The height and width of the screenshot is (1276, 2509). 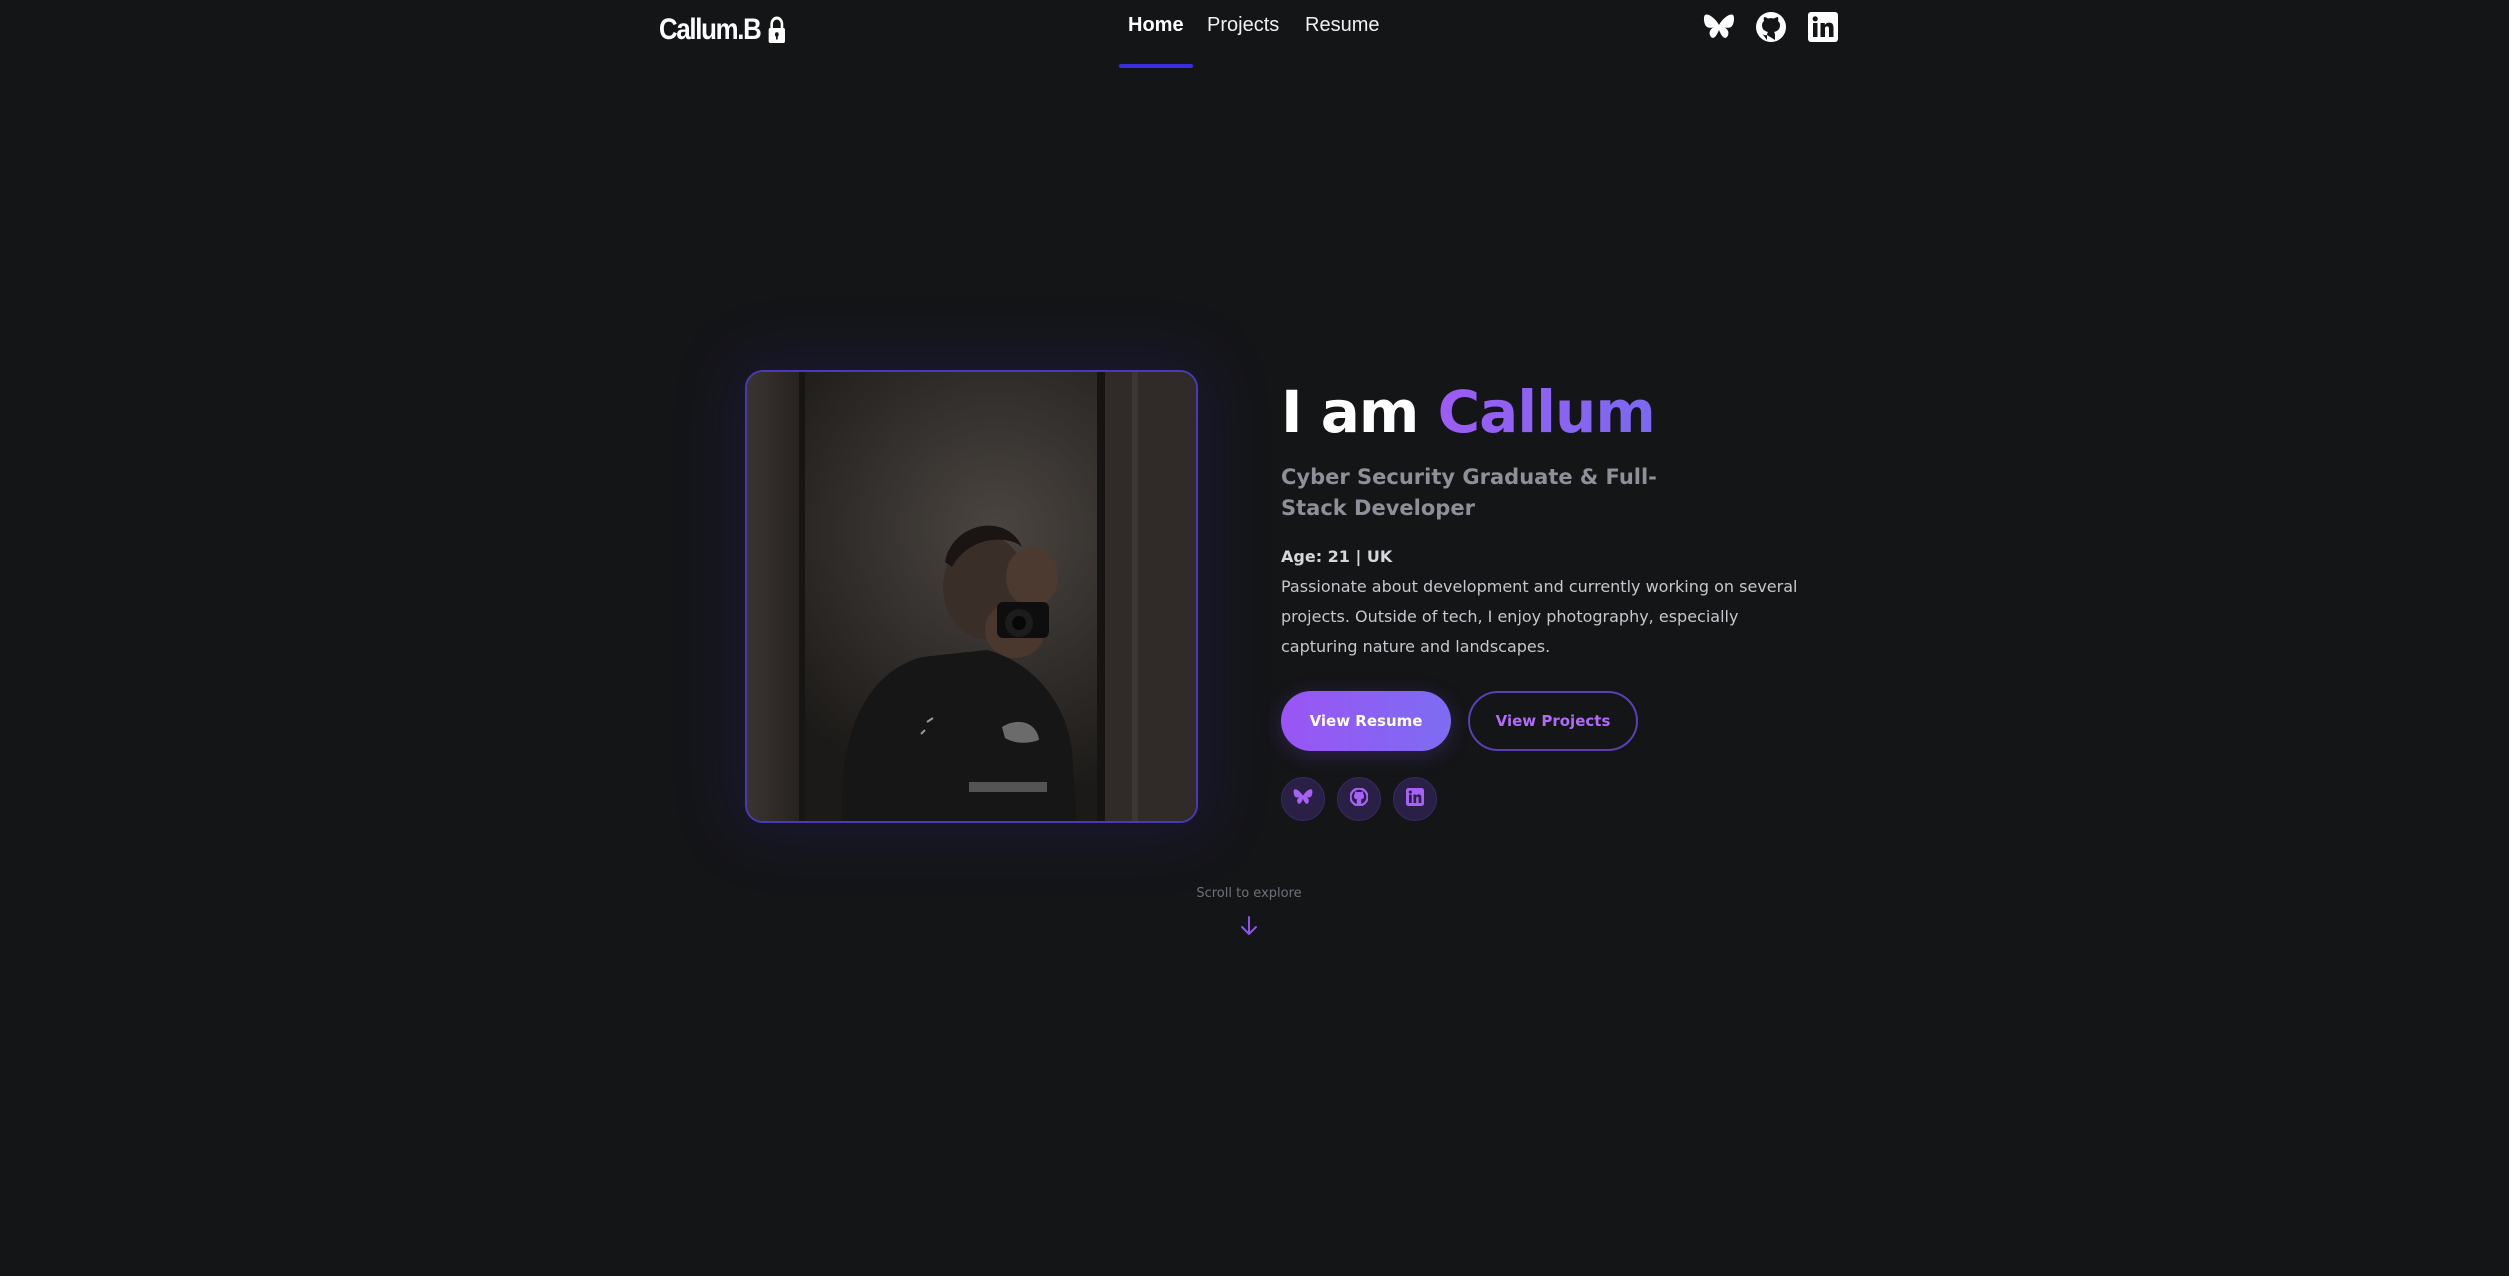 I want to click on view-resume-button: View Resume, so click(x=1366, y=721).